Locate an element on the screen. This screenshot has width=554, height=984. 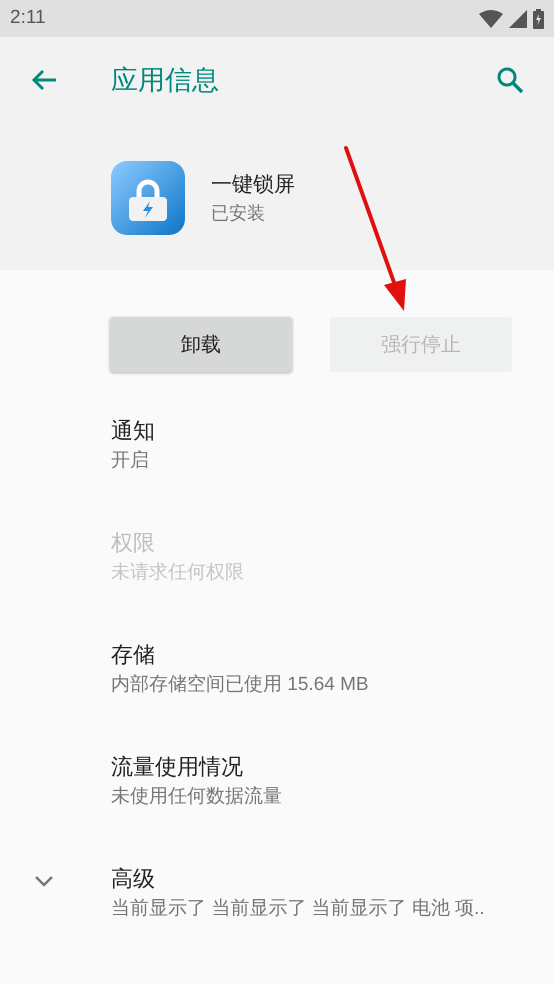
page-title: 应用信息 is located at coordinates (165, 80).